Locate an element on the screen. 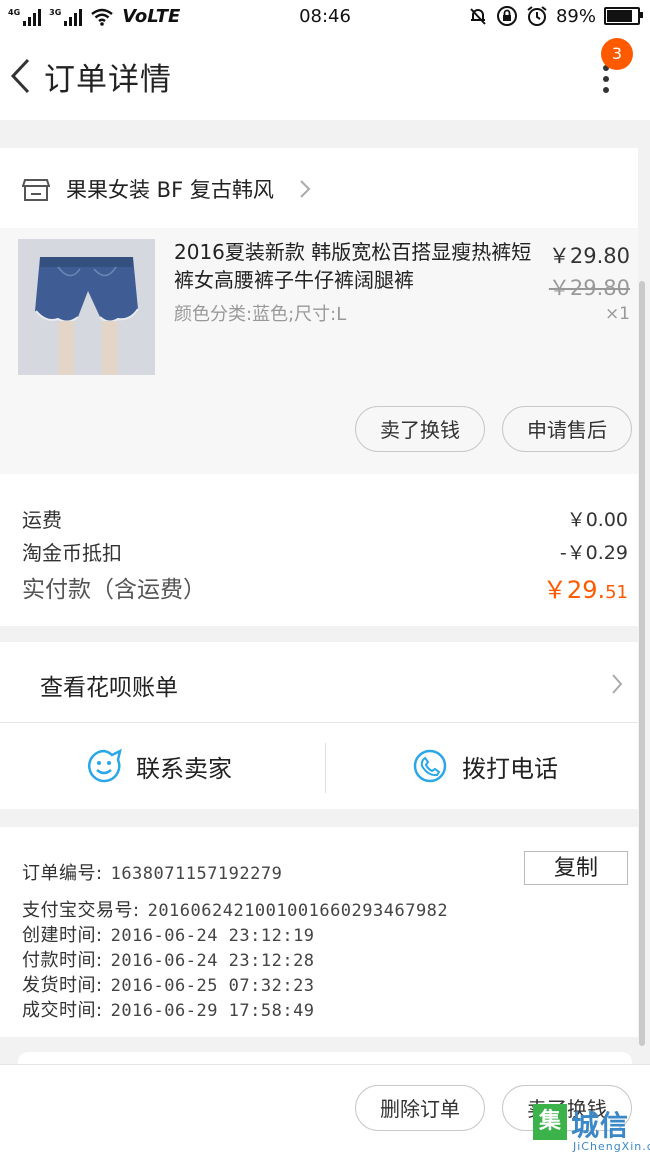 The width and height of the screenshot is (650, 1156). info-value: 2016-06-29 17:58:49 is located at coordinates (212, 1011).